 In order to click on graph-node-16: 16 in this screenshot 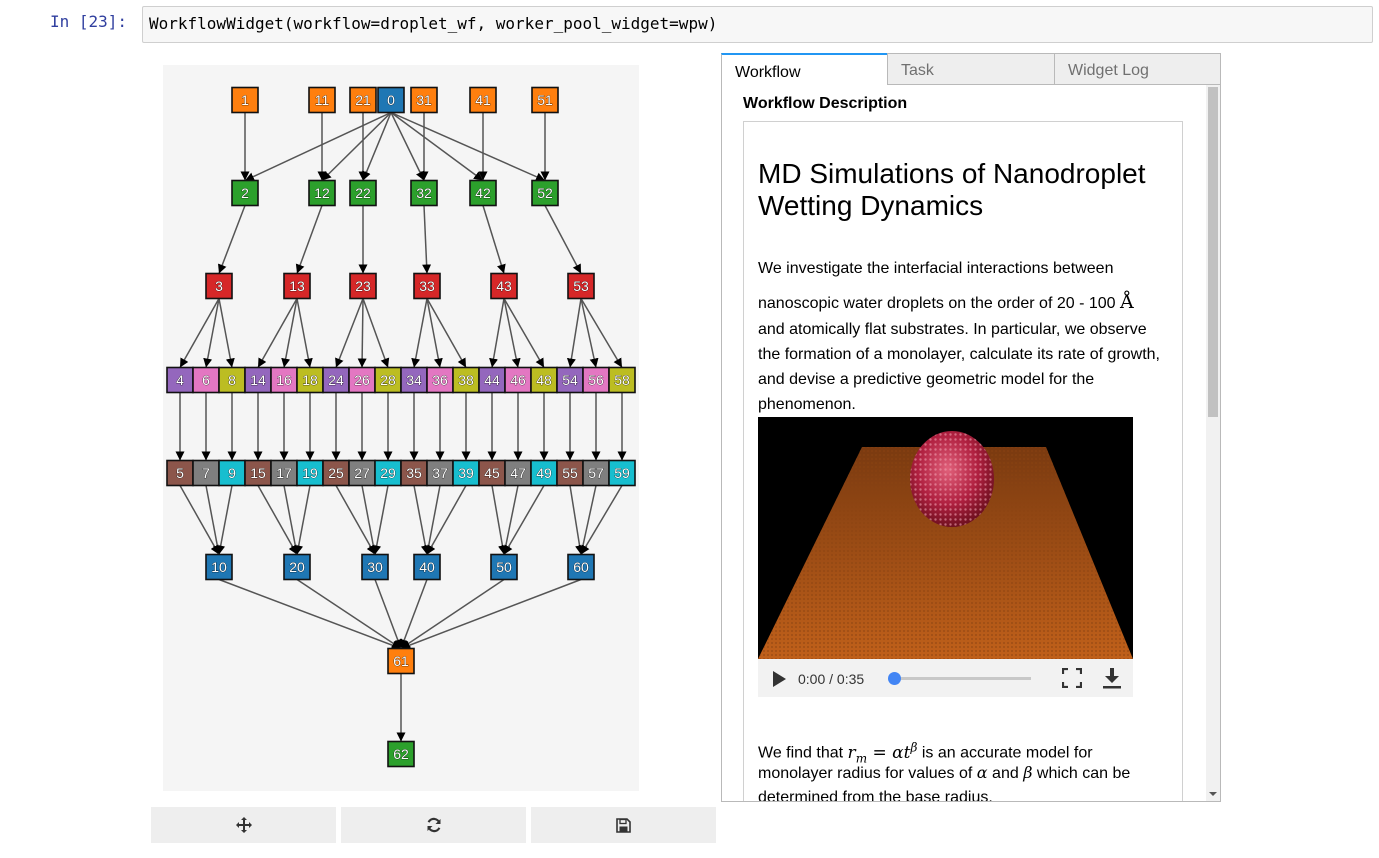, I will do `click(284, 380)`.